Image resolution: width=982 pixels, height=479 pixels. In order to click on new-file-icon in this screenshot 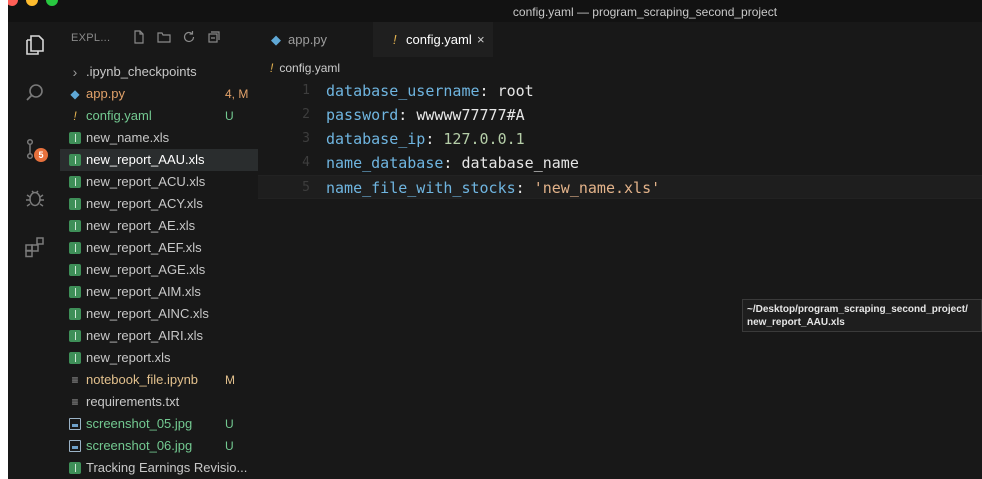, I will do `click(139, 37)`.